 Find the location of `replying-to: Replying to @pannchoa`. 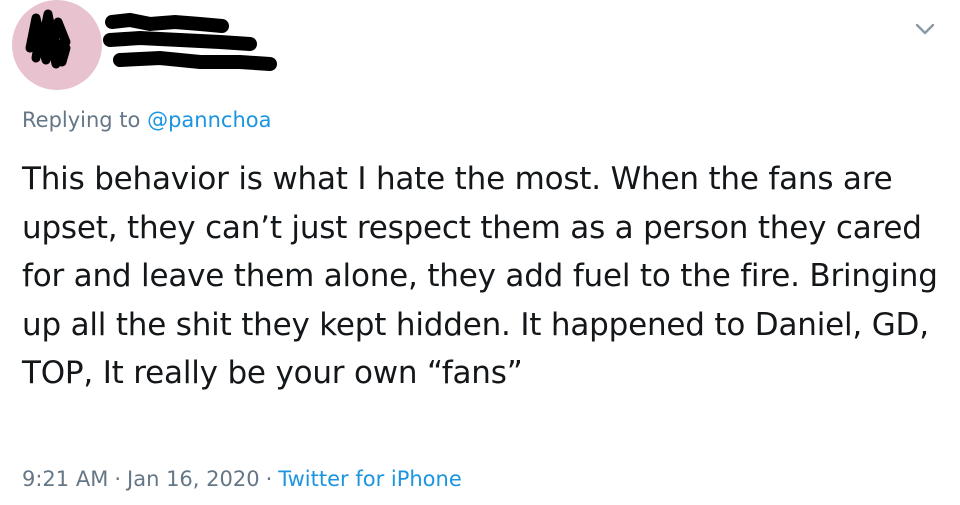

replying-to: Replying to @pannchoa is located at coordinates (146, 120).